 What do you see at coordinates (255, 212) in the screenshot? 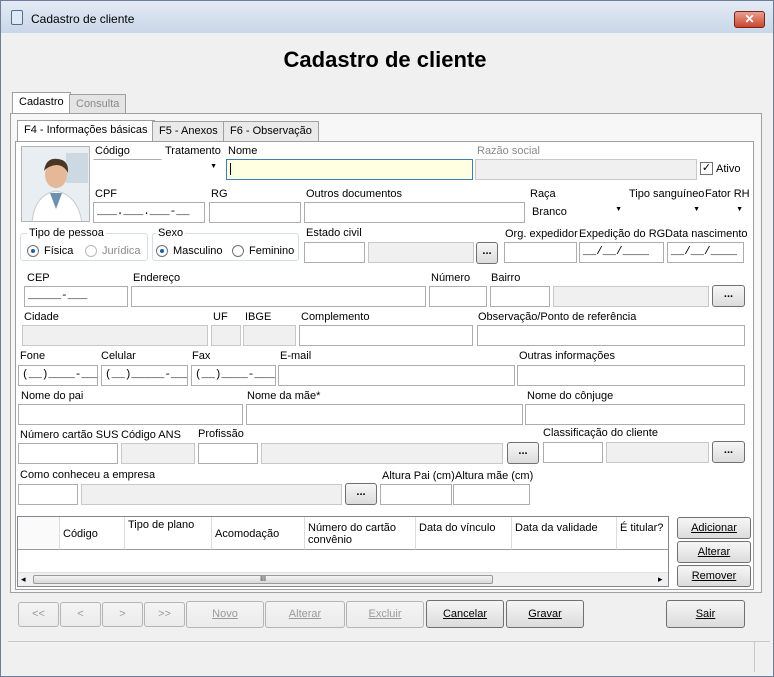
I see `rg-input` at bounding box center [255, 212].